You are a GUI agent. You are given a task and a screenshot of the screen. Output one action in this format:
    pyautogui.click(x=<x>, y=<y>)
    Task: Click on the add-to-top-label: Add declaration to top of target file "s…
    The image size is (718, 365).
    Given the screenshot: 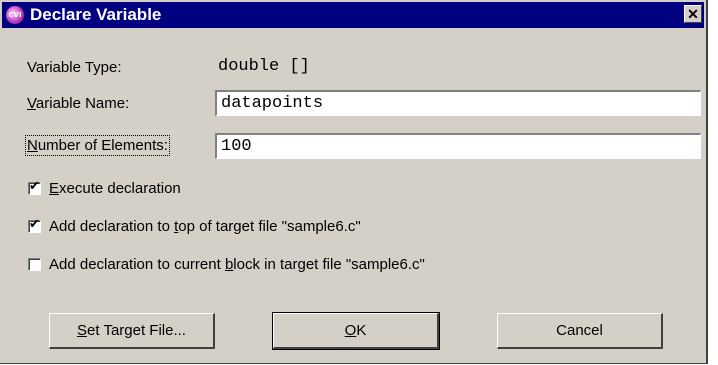 What is the action you would take?
    pyautogui.click(x=205, y=226)
    